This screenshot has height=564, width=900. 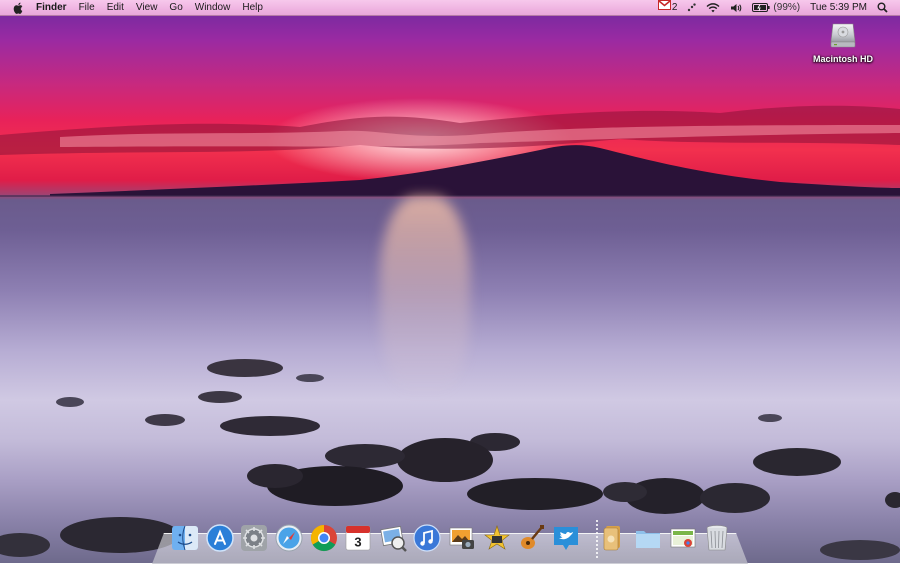 I want to click on menu-help: Help, so click(x=252, y=7).